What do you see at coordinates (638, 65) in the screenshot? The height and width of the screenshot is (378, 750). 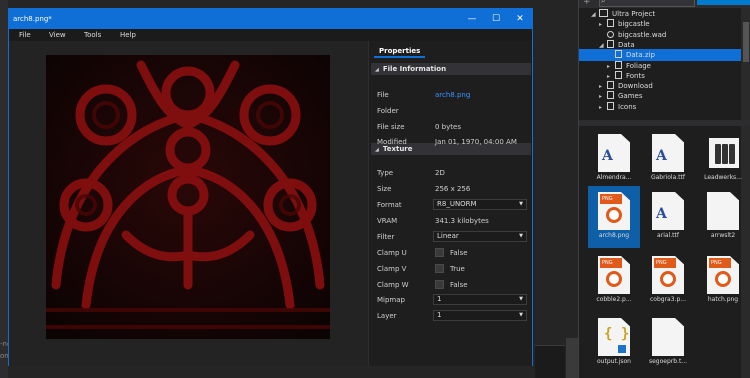 I see `tree-item-label: Foliage` at bounding box center [638, 65].